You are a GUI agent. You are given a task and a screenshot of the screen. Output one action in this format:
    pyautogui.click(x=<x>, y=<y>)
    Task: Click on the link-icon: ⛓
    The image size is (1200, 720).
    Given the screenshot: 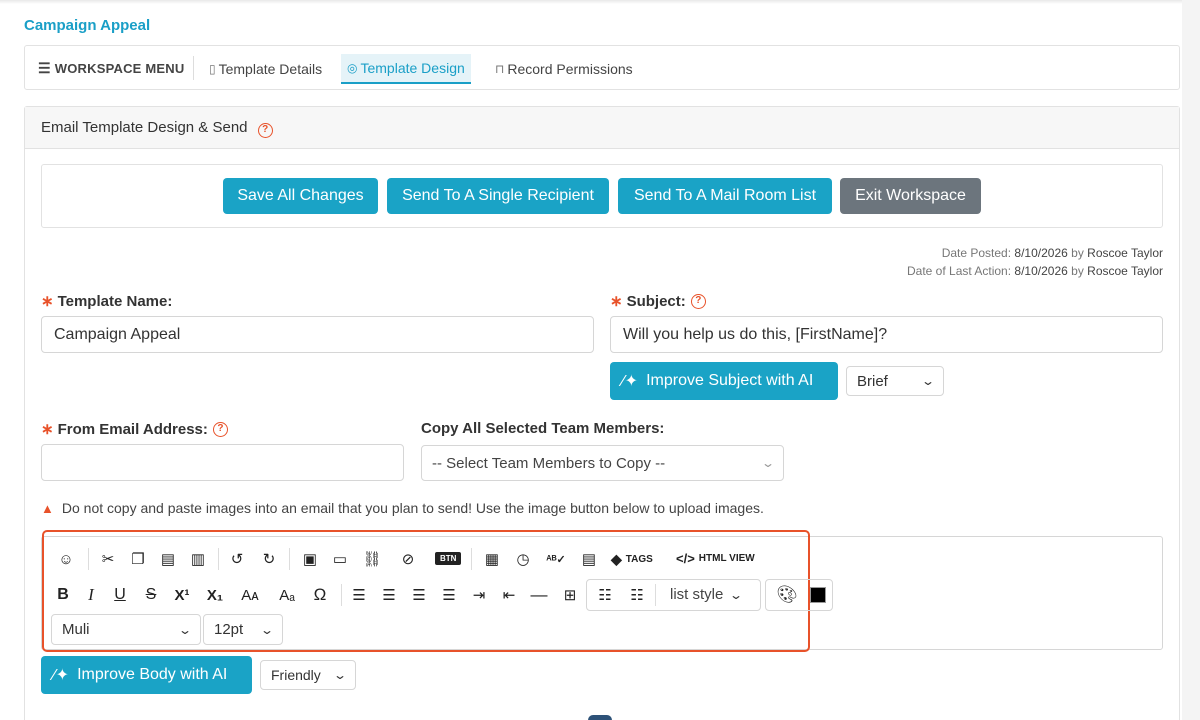 What is the action you would take?
    pyautogui.click(x=372, y=559)
    